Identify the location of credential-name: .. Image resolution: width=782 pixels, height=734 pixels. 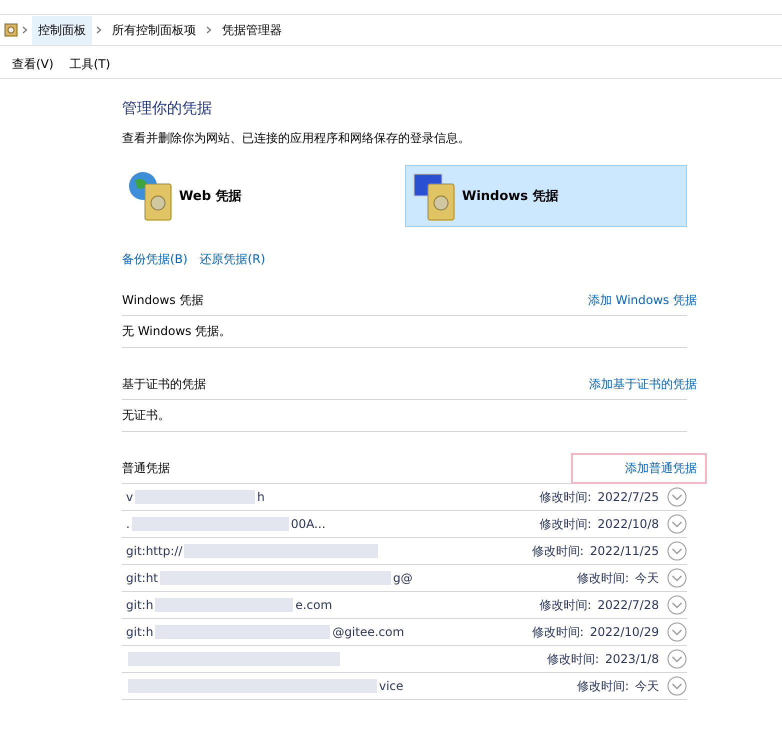
(128, 524).